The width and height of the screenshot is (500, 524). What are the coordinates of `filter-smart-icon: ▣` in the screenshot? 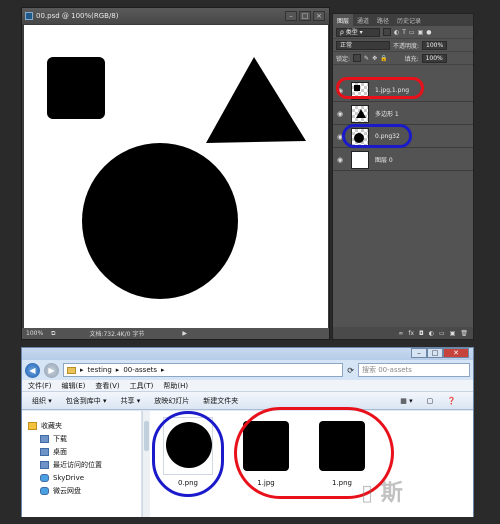 It's located at (421, 32).